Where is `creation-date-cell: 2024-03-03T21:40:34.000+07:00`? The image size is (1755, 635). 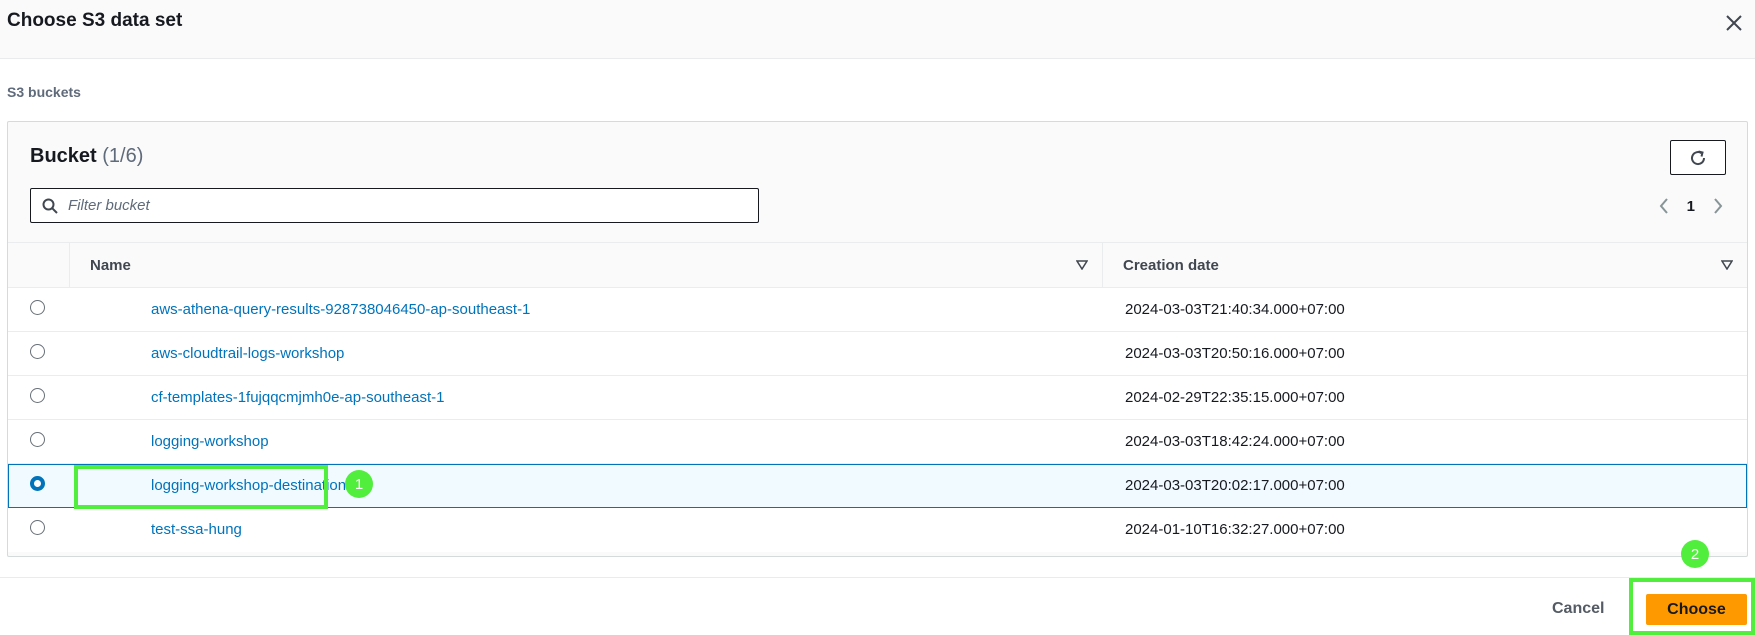 creation-date-cell: 2024-03-03T21:40:34.000+07:00 is located at coordinates (1235, 309).